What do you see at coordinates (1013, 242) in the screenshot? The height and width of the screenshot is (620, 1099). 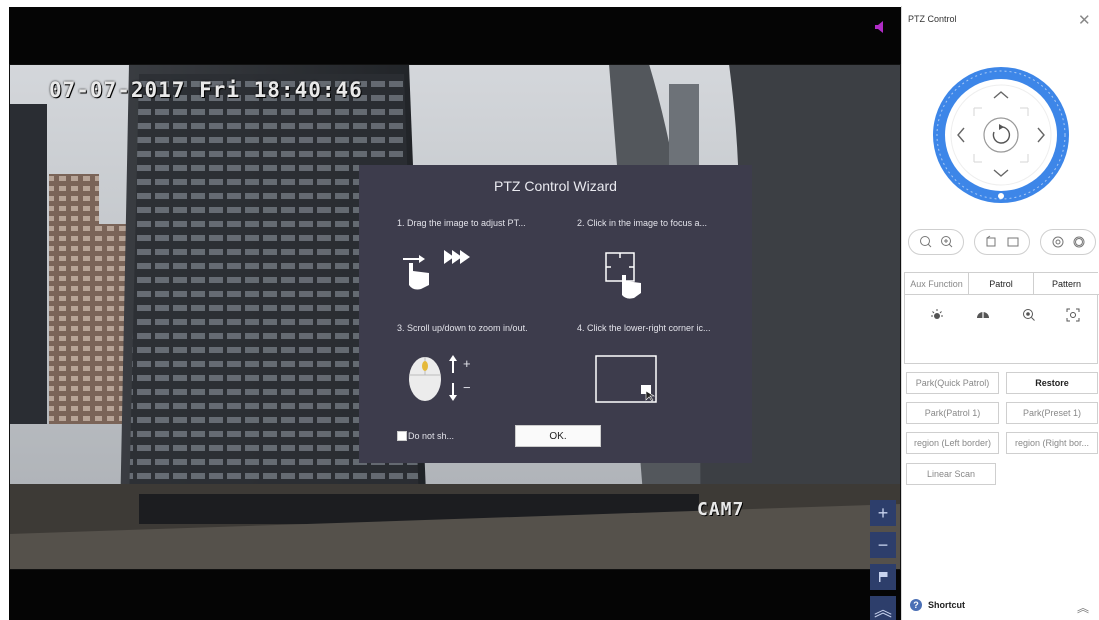 I see `focus-far-icon` at bounding box center [1013, 242].